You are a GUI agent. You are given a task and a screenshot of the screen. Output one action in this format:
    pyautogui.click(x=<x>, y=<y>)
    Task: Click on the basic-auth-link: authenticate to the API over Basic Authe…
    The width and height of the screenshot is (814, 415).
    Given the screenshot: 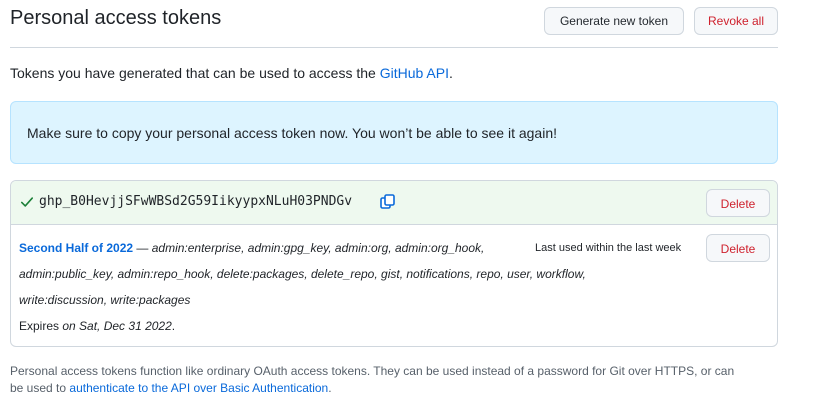 What is the action you would take?
    pyautogui.click(x=198, y=388)
    